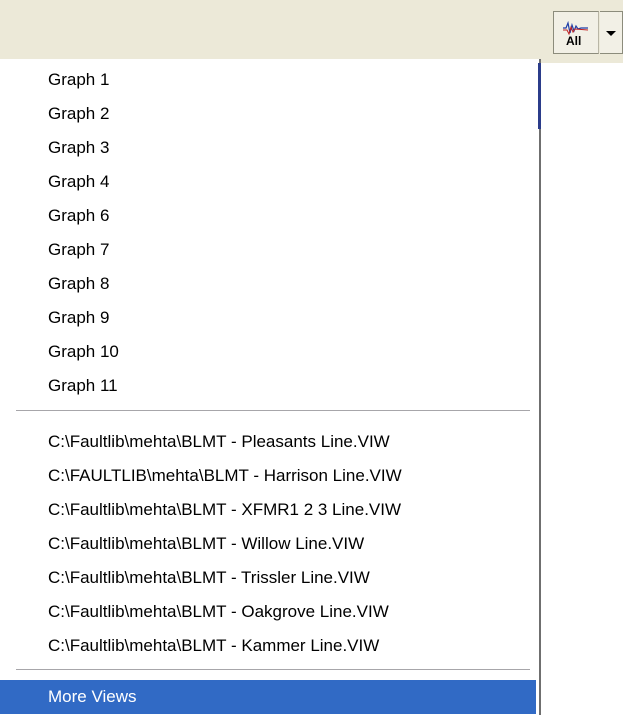  What do you see at coordinates (611, 32) in the screenshot?
I see `view-all-dropdown-arrow` at bounding box center [611, 32].